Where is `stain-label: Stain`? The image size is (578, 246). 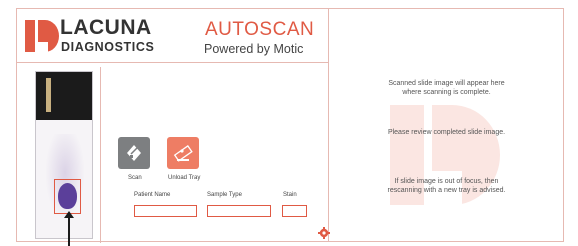
stain-label: Stain is located at coordinates (290, 195).